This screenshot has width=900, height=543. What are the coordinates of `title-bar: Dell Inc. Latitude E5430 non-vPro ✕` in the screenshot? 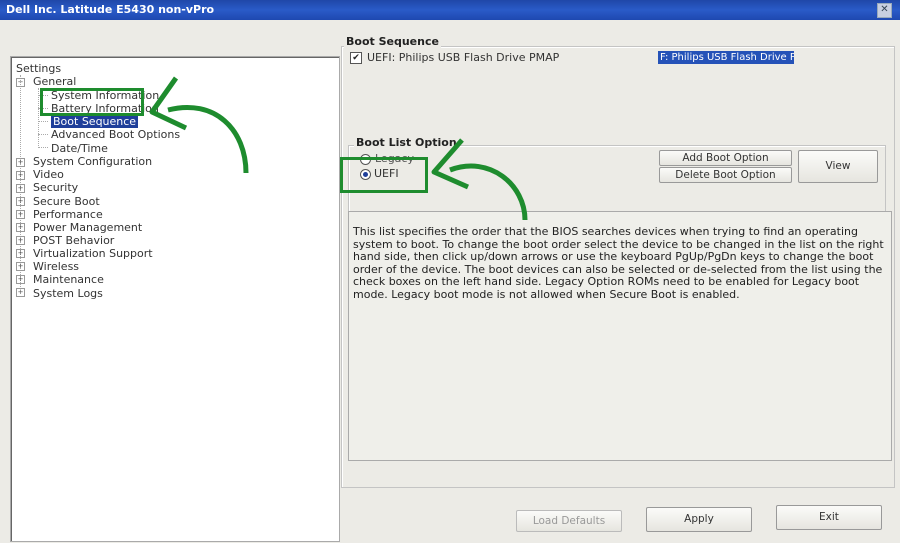 It's located at (450, 10).